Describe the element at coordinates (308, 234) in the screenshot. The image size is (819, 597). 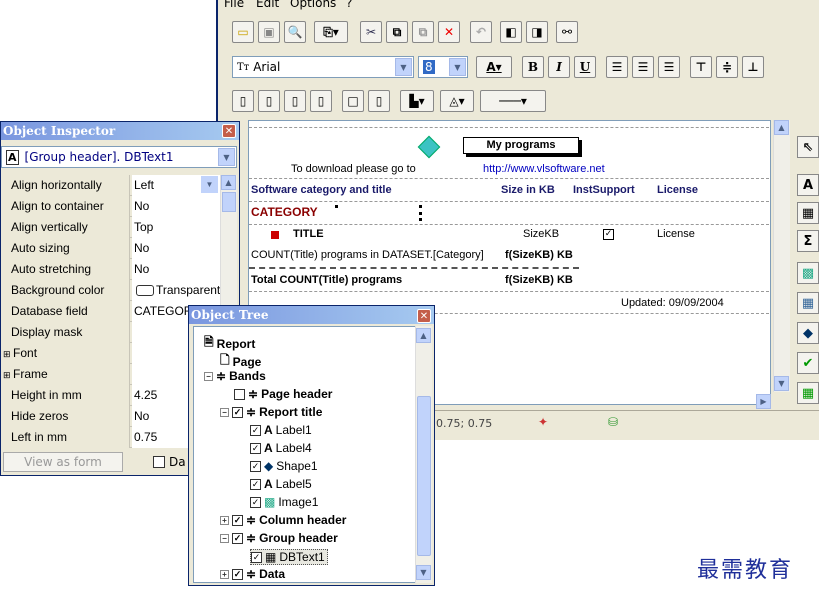
I see `title-field: TITLE` at that location.